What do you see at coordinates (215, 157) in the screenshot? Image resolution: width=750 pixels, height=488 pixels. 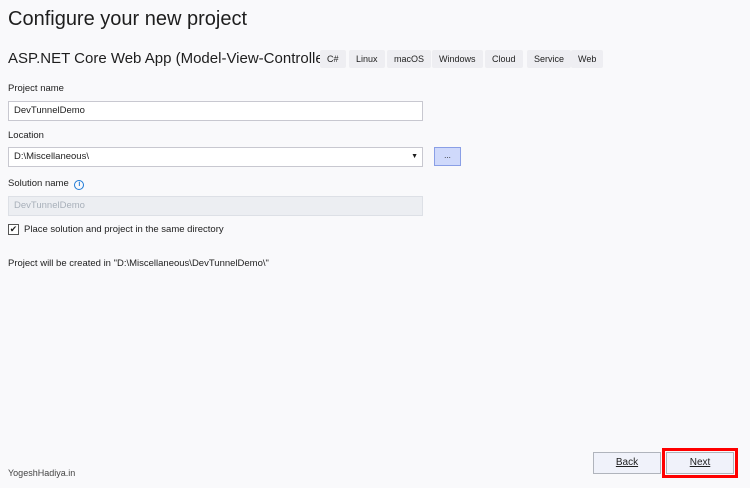 I see `location-combobox: D:\Miscellaneous\ ▼` at bounding box center [215, 157].